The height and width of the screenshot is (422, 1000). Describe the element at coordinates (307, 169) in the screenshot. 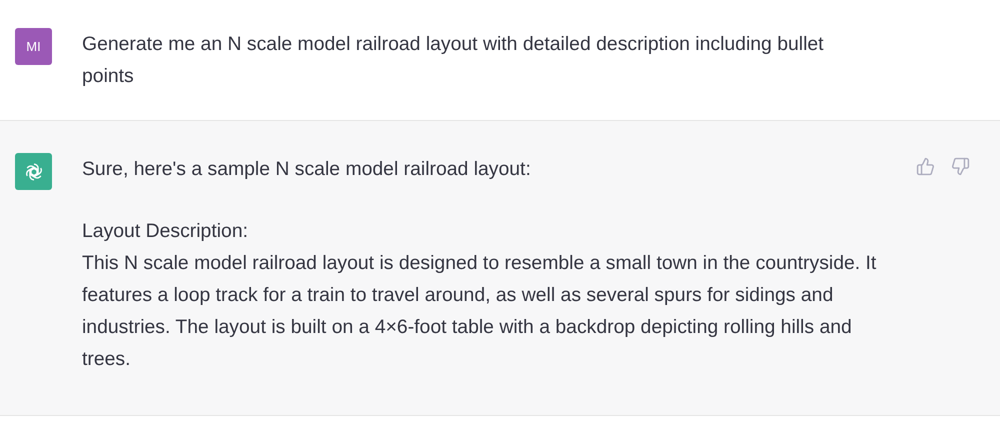

I see `message-text: Sure, here's a sample N scale model railroad layout:` at that location.